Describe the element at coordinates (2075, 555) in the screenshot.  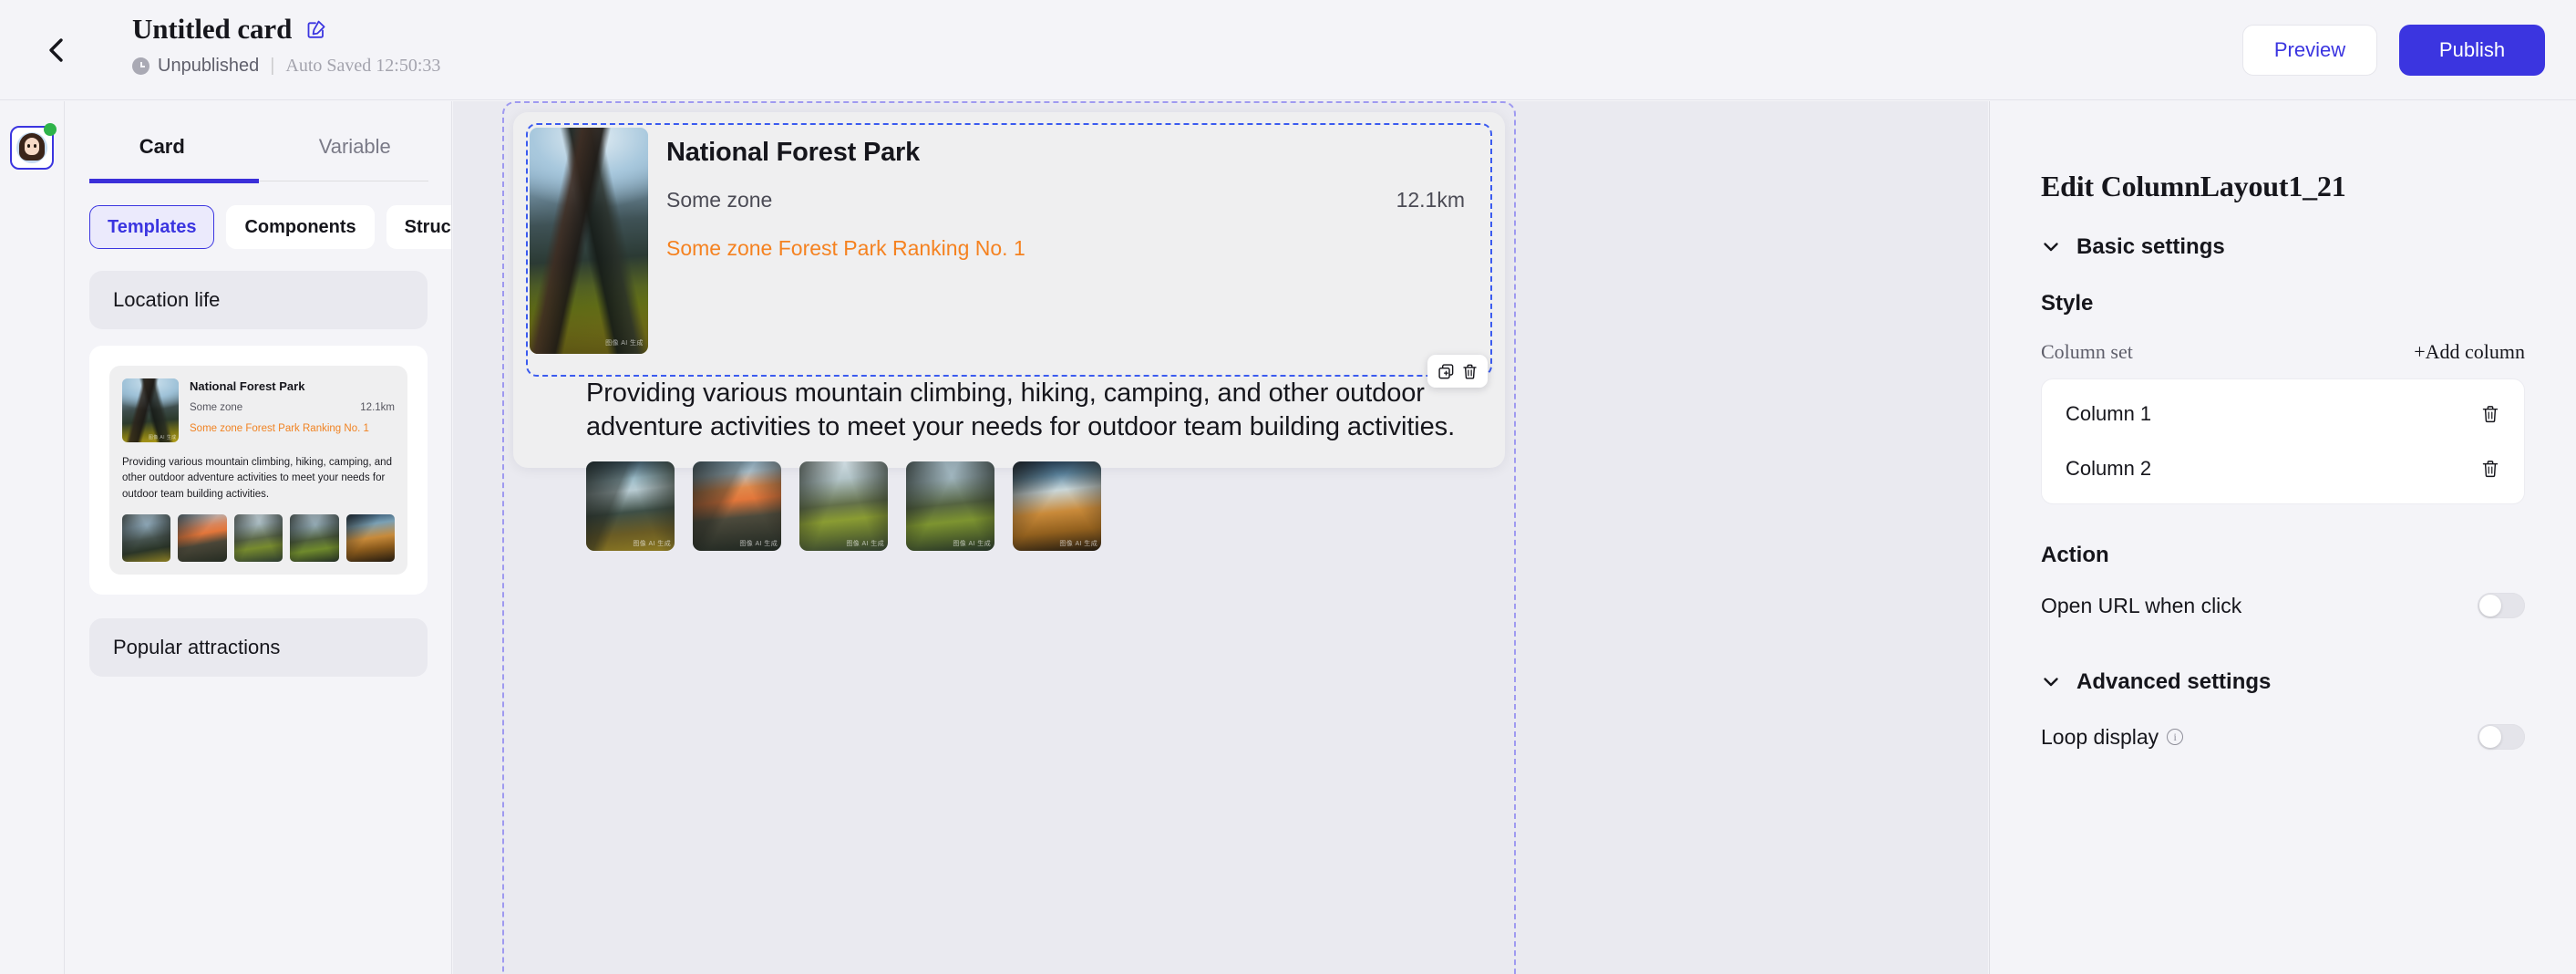
I see `action-heading: Action` at that location.